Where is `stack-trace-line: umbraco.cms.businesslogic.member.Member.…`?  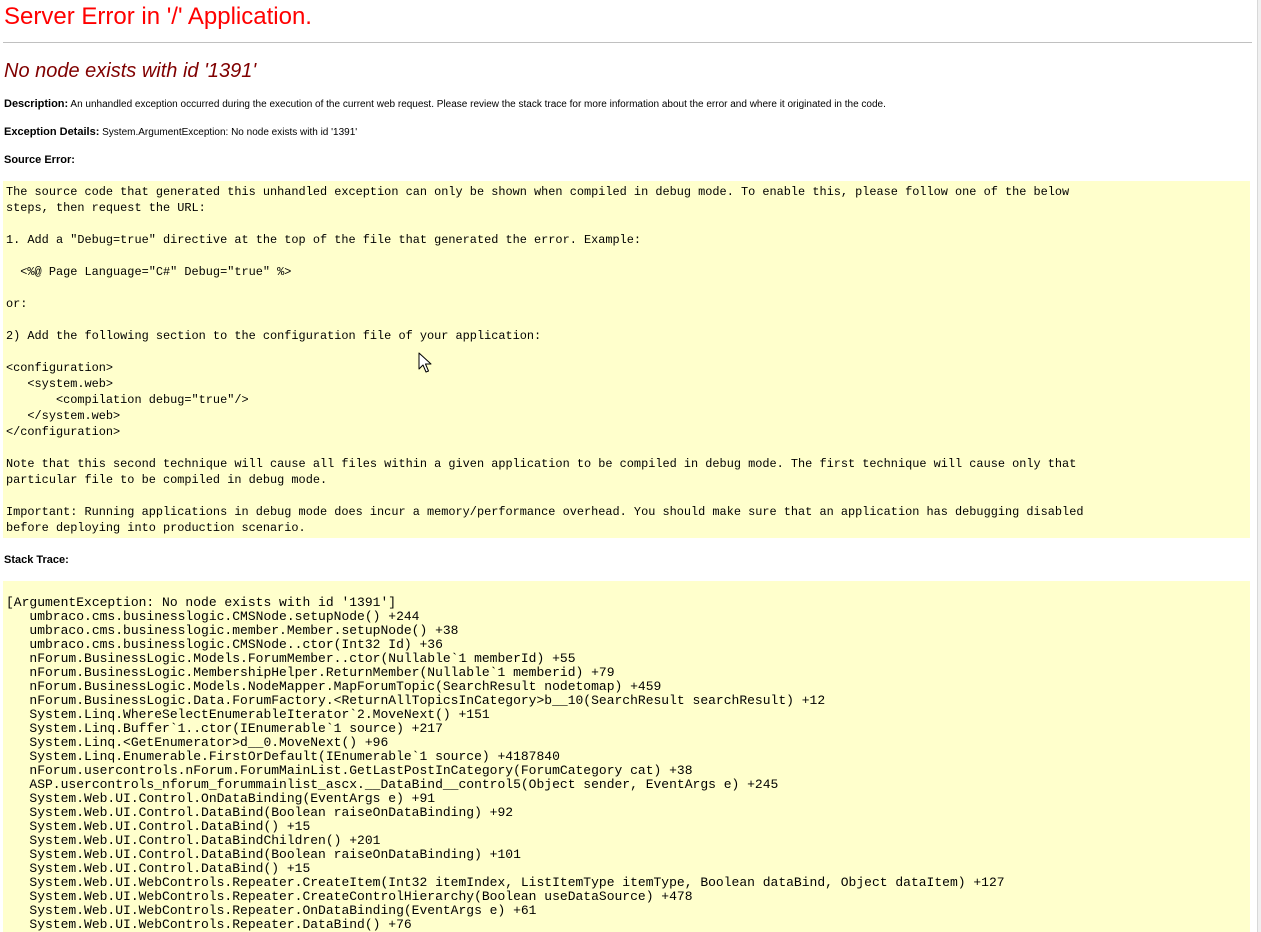
stack-trace-line: umbraco.cms.businesslogic.member.Member.… is located at coordinates (232, 630).